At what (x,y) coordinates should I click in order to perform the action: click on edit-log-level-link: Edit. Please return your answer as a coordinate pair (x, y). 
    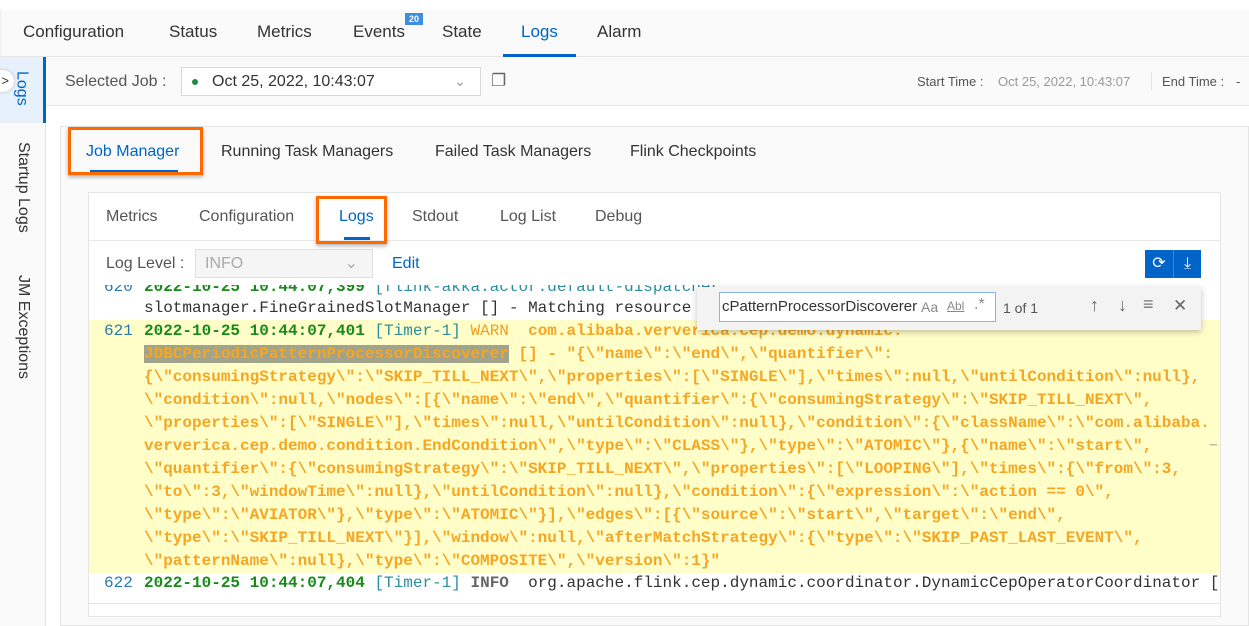
    Looking at the image, I should click on (406, 264).